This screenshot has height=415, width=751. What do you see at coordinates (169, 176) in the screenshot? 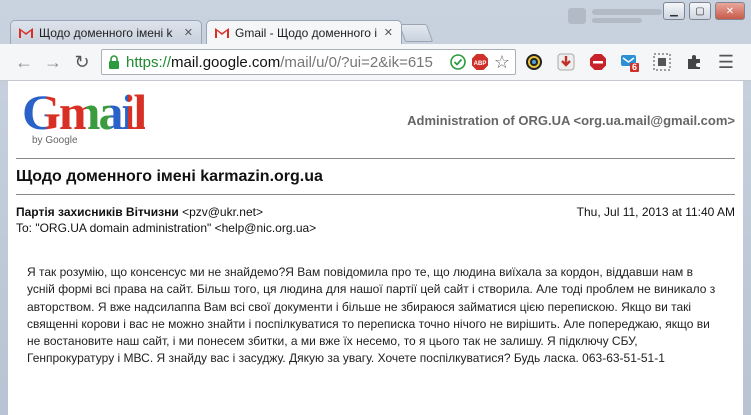
I see `email-subject: Щодо доменного імені karmazin.org.ua` at bounding box center [169, 176].